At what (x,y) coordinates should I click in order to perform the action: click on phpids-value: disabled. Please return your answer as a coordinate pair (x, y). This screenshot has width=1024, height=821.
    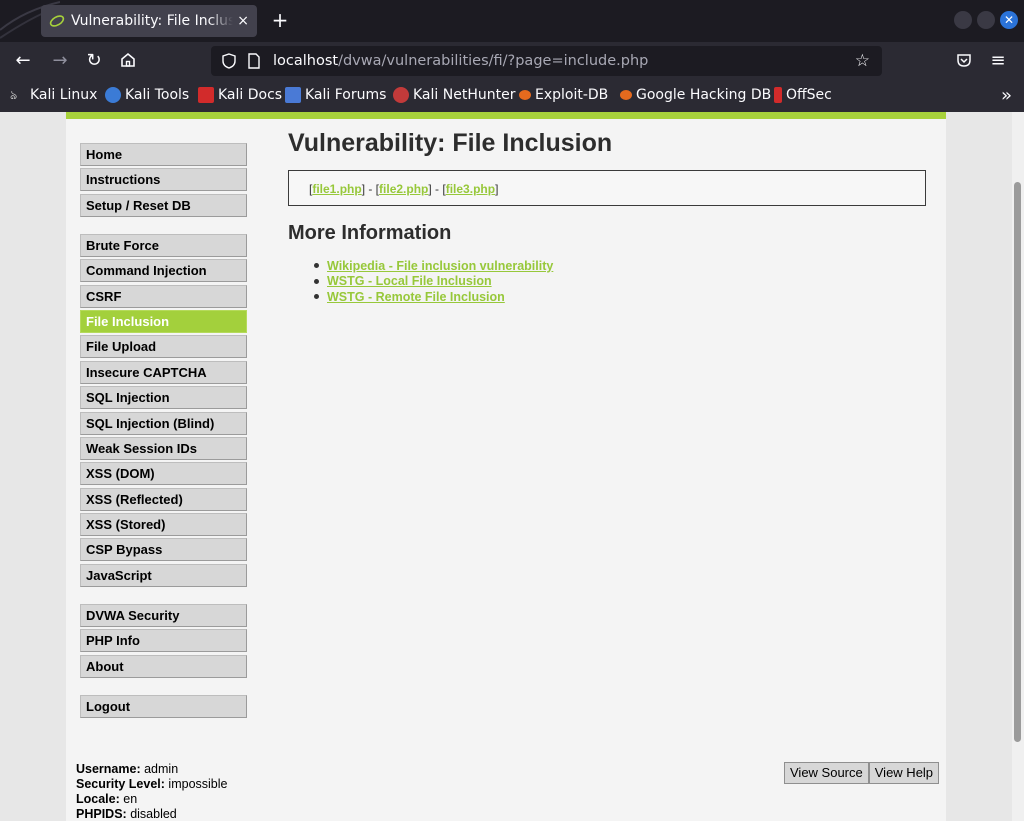
    Looking at the image, I should click on (153, 814).